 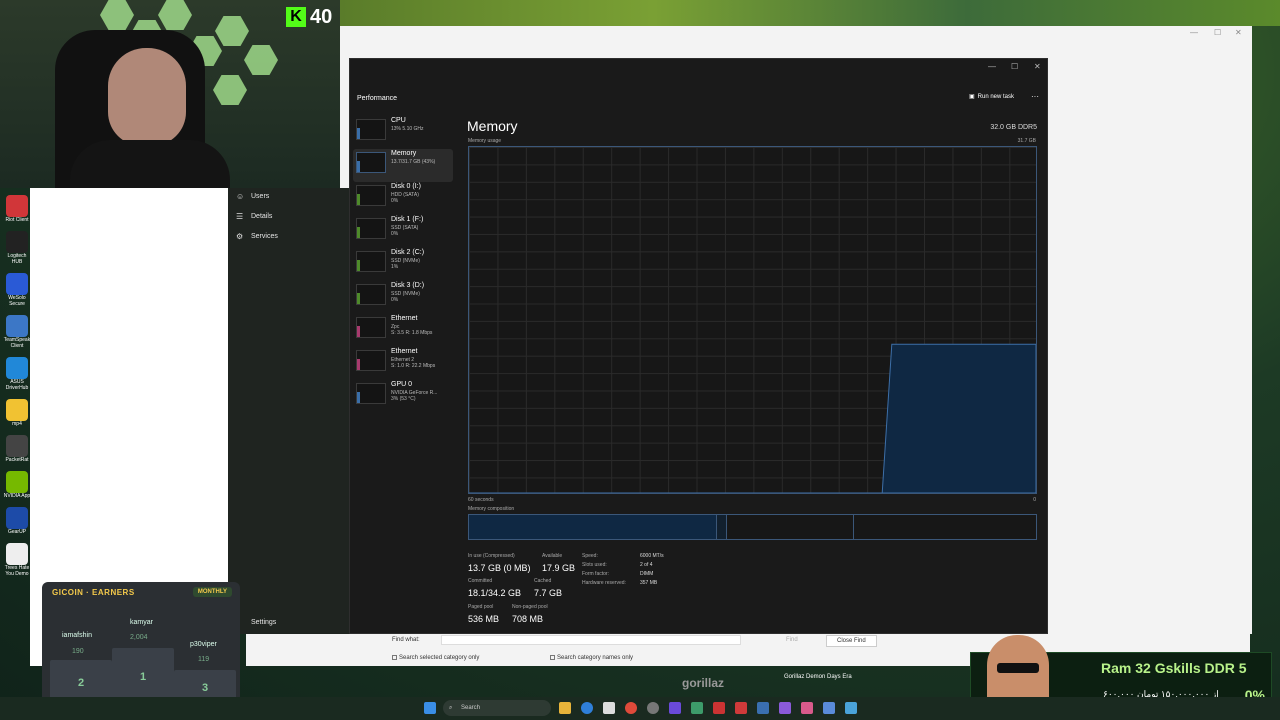 I want to click on option-selected-category: Search selected category only, so click(x=435, y=658).